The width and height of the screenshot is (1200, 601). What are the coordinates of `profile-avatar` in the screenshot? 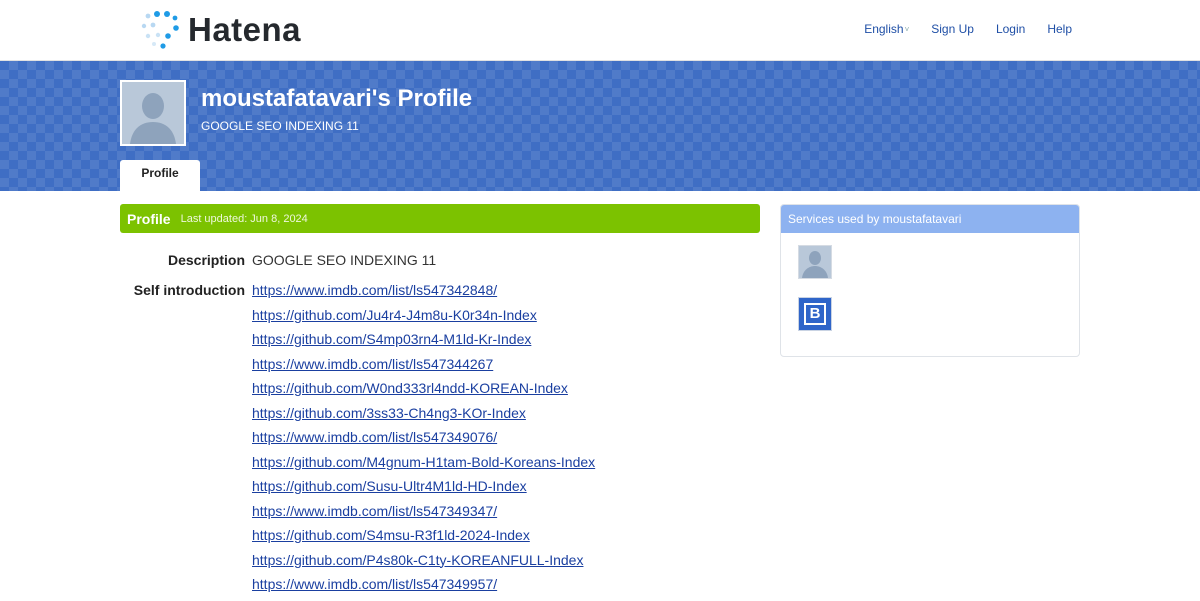 It's located at (153, 113).